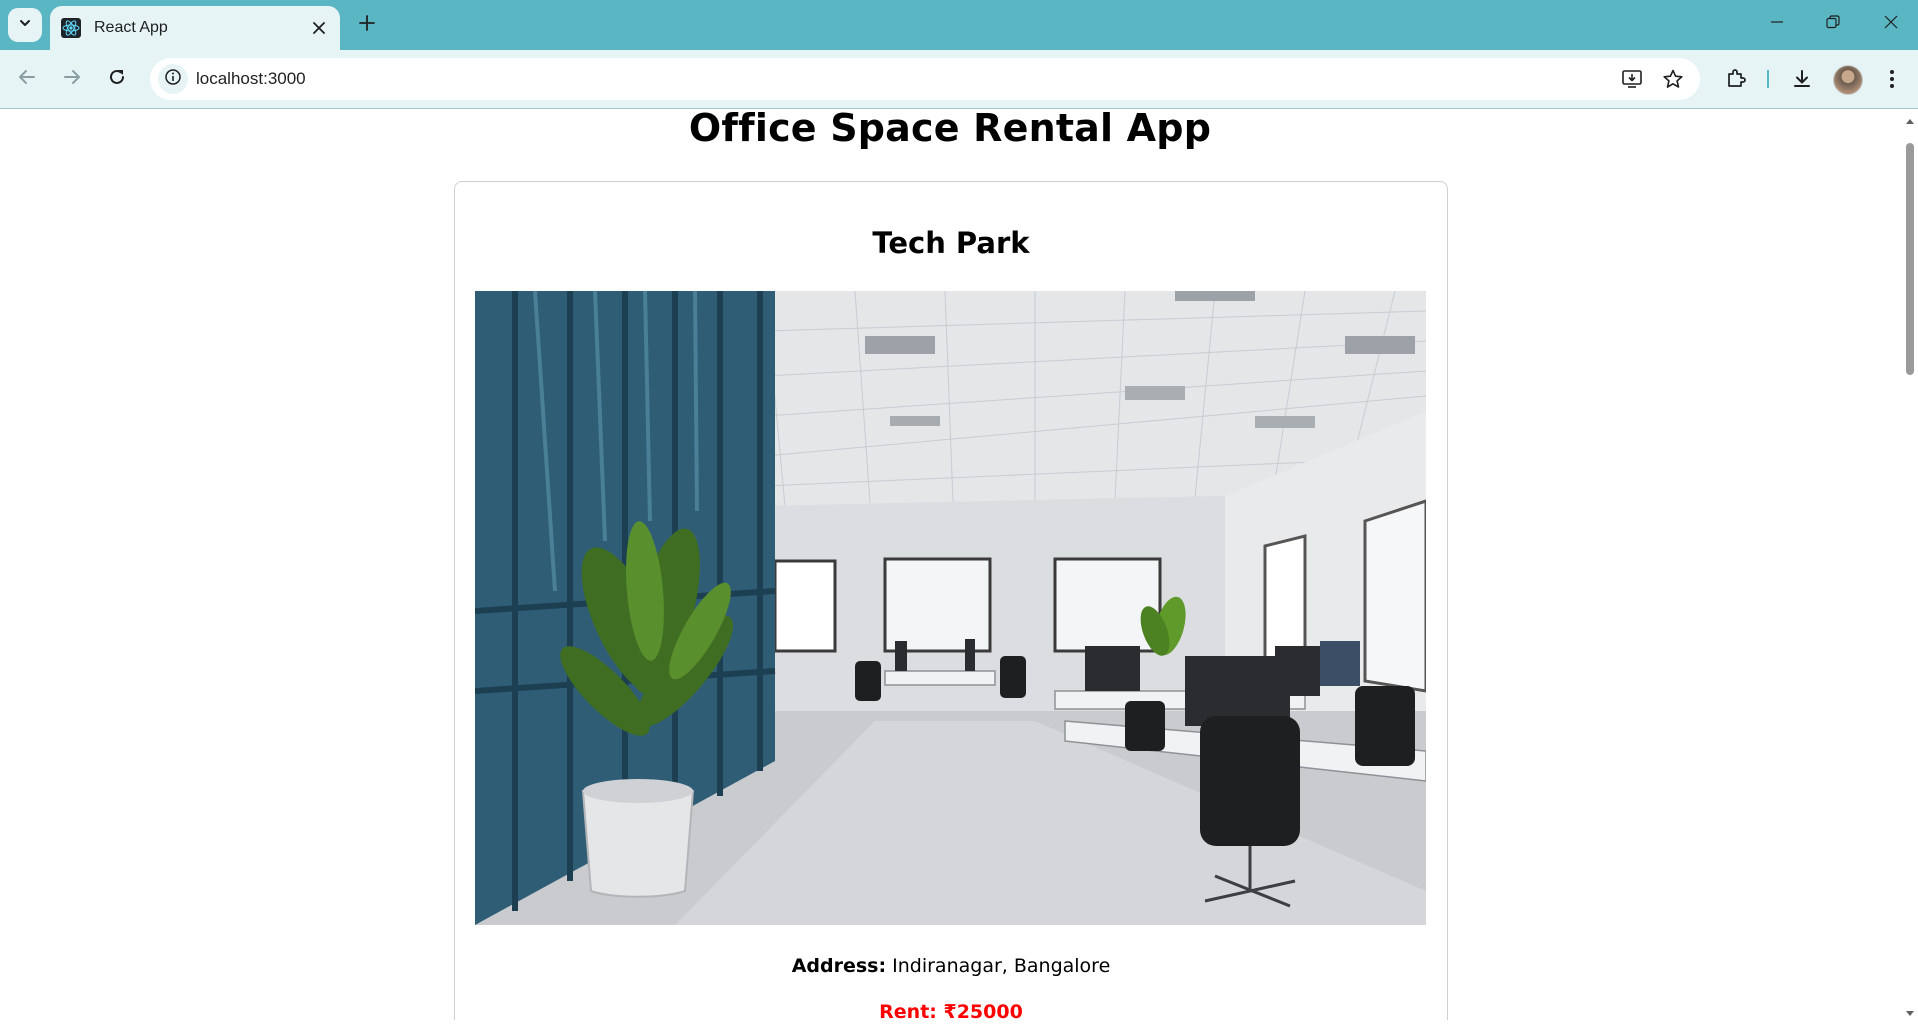  What do you see at coordinates (1736, 79) in the screenshot?
I see `extensions-icon` at bounding box center [1736, 79].